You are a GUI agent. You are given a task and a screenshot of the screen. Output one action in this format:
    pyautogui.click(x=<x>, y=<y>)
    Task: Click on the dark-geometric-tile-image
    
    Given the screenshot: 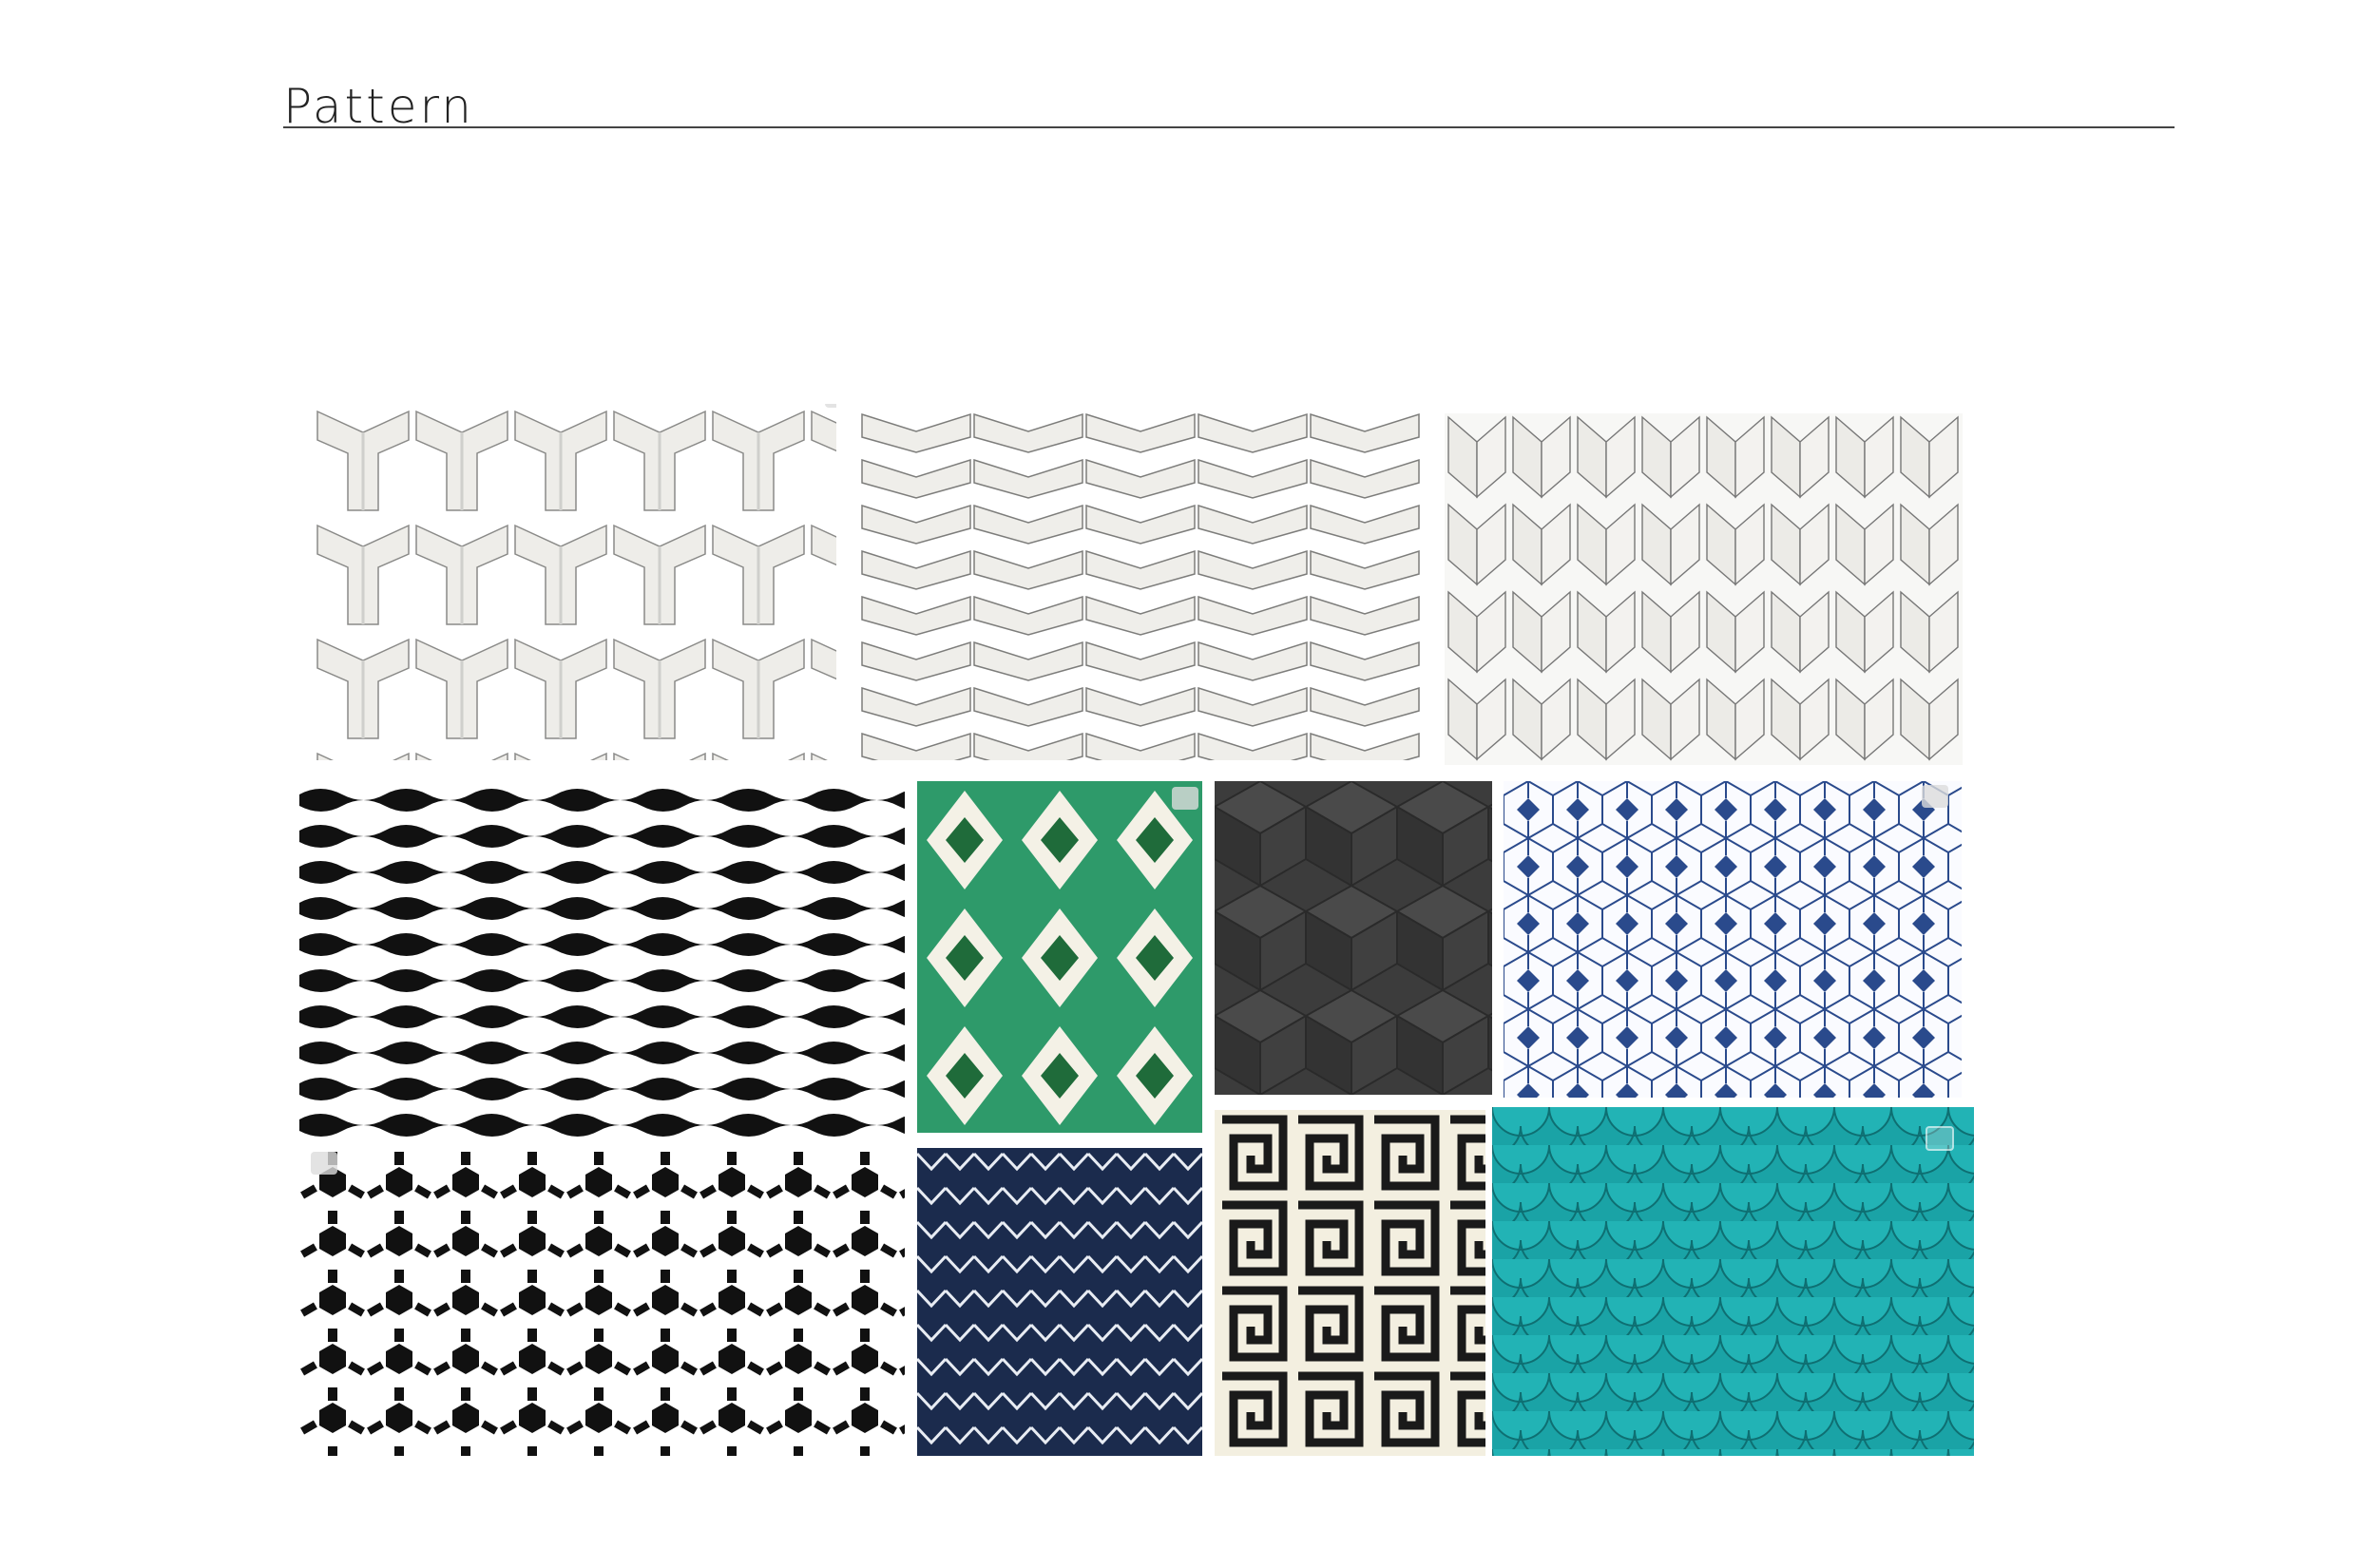 What is the action you would take?
    pyautogui.click(x=1353, y=938)
    